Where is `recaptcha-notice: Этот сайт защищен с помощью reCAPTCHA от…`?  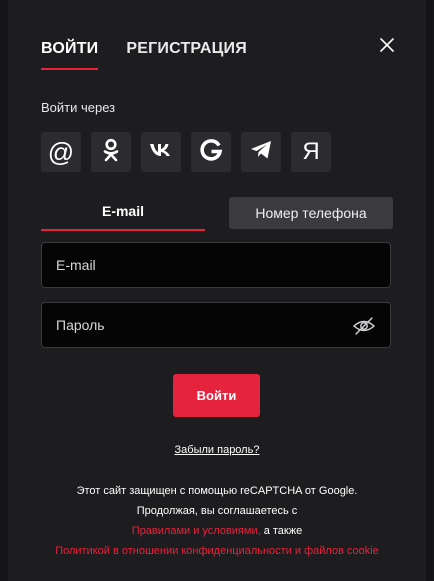
recaptcha-notice: Этот сайт защищен с помощью reCAPTCHA от… is located at coordinates (217, 491).